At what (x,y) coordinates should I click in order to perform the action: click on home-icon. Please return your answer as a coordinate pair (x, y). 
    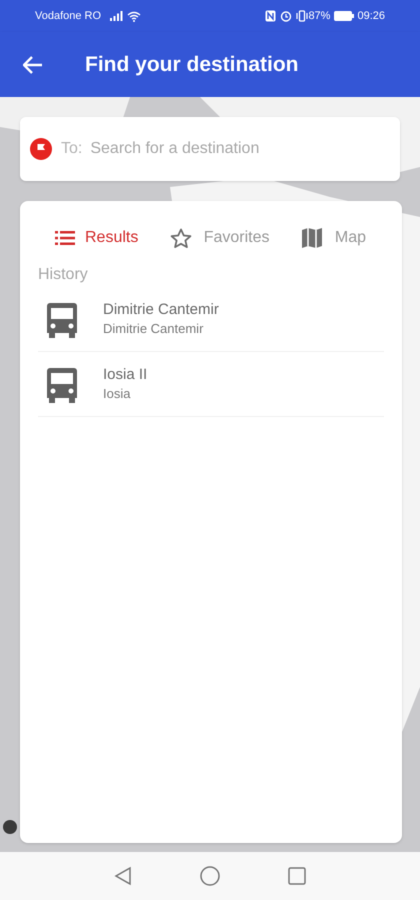
    Looking at the image, I should click on (210, 876).